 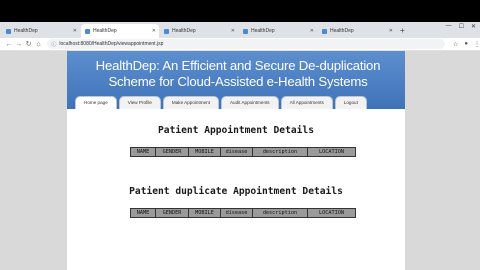 What do you see at coordinates (120, 31) in the screenshot?
I see `browser-tab-active: HealthDep ✕` at bounding box center [120, 31].